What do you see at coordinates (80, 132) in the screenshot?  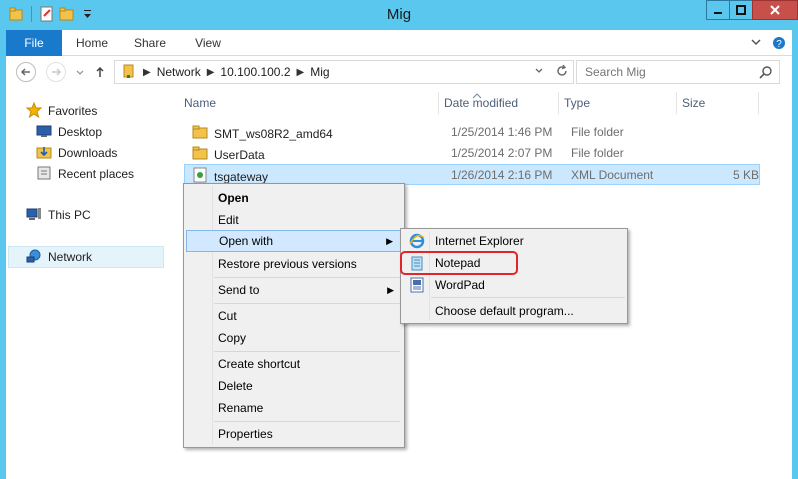 I see `sidebar-item-label: Desktop` at bounding box center [80, 132].